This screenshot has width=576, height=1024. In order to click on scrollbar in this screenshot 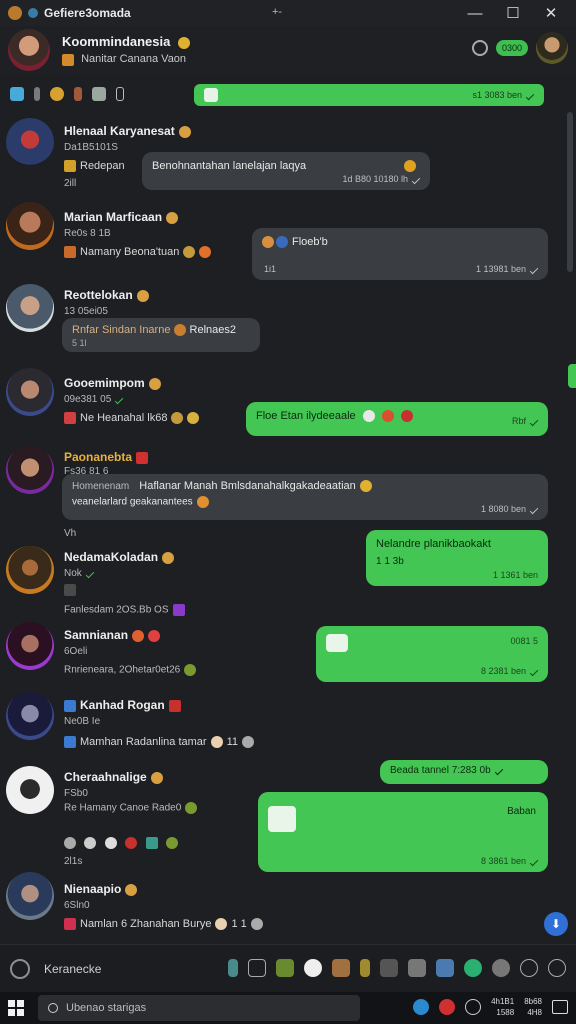, I will do `click(570, 192)`.